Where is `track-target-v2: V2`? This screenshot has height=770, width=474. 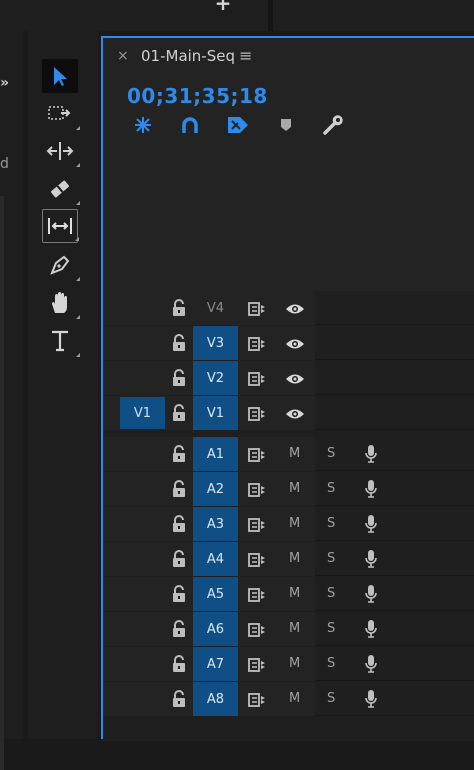
track-target-v2: V2 is located at coordinates (215, 378).